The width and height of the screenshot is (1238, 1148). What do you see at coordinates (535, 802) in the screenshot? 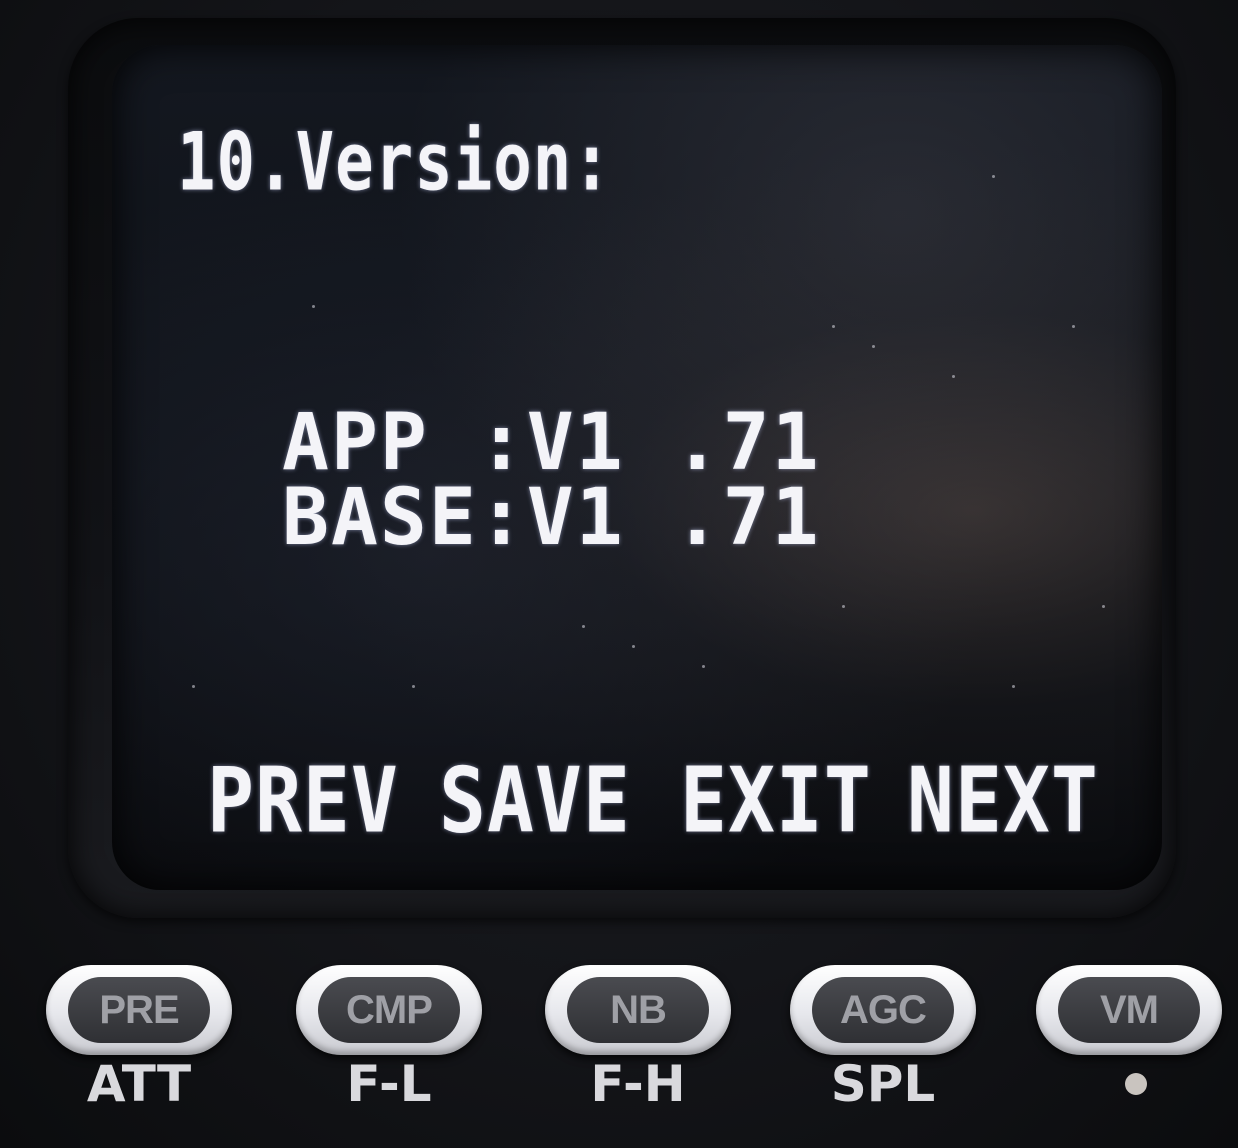
I see `softkey-save: SAVE` at bounding box center [535, 802].